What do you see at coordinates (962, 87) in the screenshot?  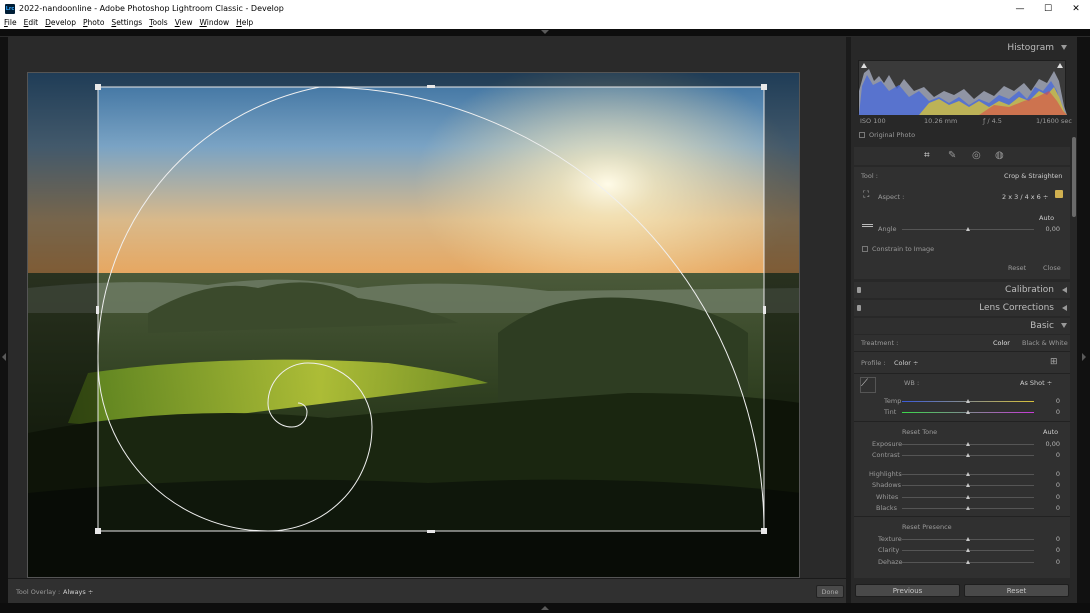 I see `histogram-graph` at bounding box center [962, 87].